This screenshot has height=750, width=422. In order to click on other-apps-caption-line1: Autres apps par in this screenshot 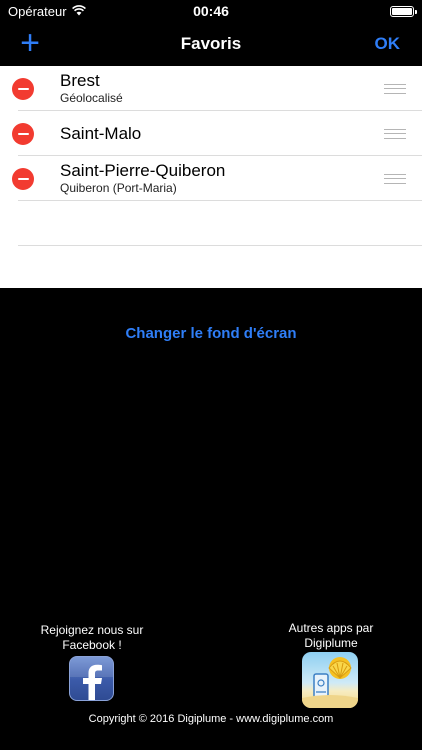, I will do `click(331, 628)`.